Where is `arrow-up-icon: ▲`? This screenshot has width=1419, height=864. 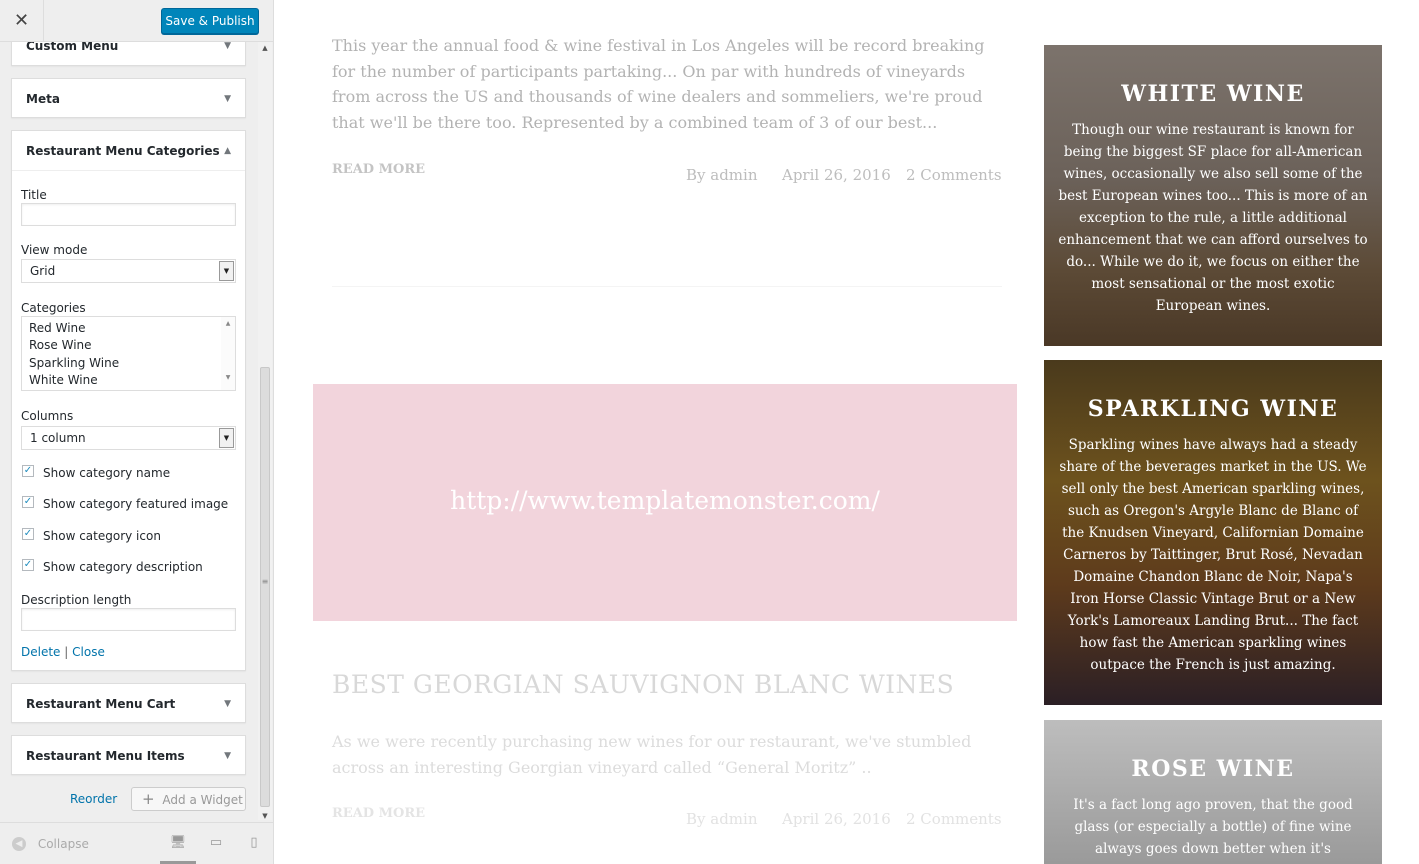 arrow-up-icon: ▲ is located at coordinates (227, 151).